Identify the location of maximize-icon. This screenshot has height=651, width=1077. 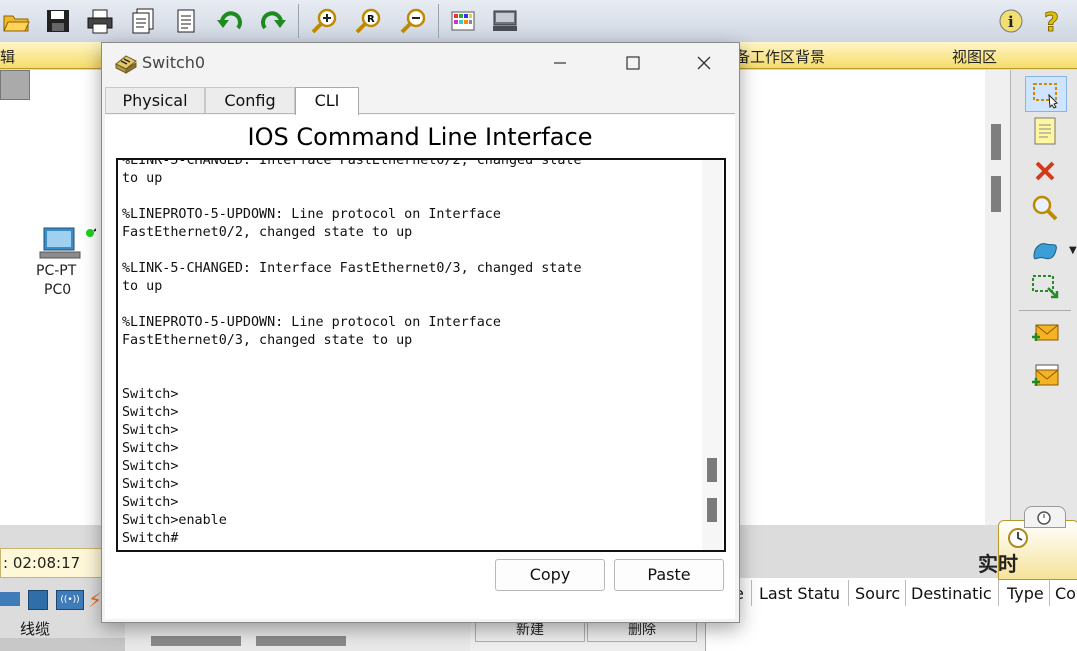
(633, 63).